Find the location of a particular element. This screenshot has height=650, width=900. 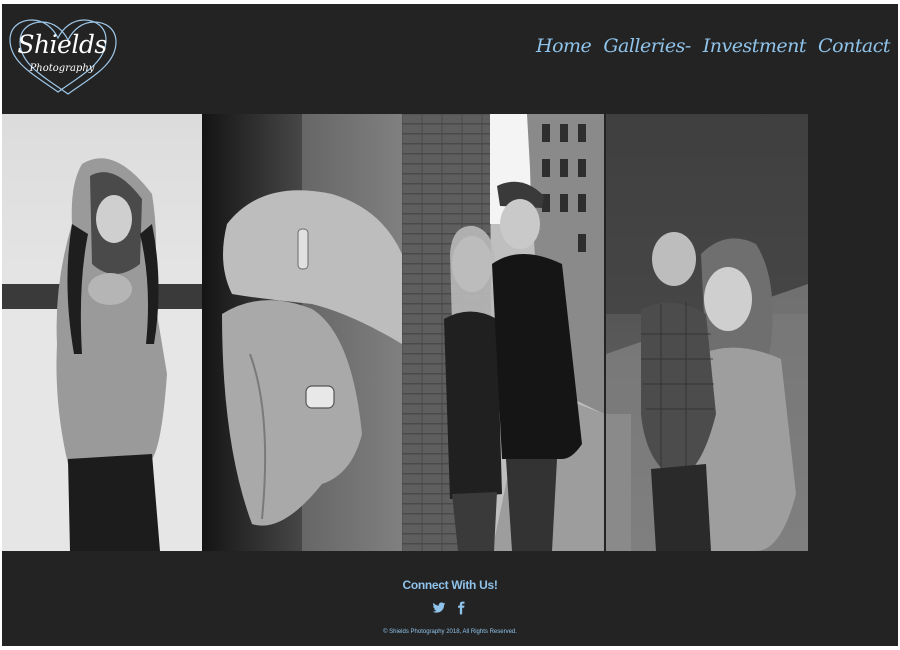

social-links is located at coordinates (450, 608).